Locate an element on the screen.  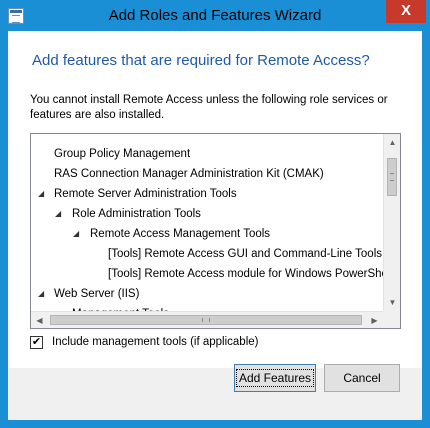
tree-item-label: Remote Server Administration Tools is located at coordinates (145, 194).